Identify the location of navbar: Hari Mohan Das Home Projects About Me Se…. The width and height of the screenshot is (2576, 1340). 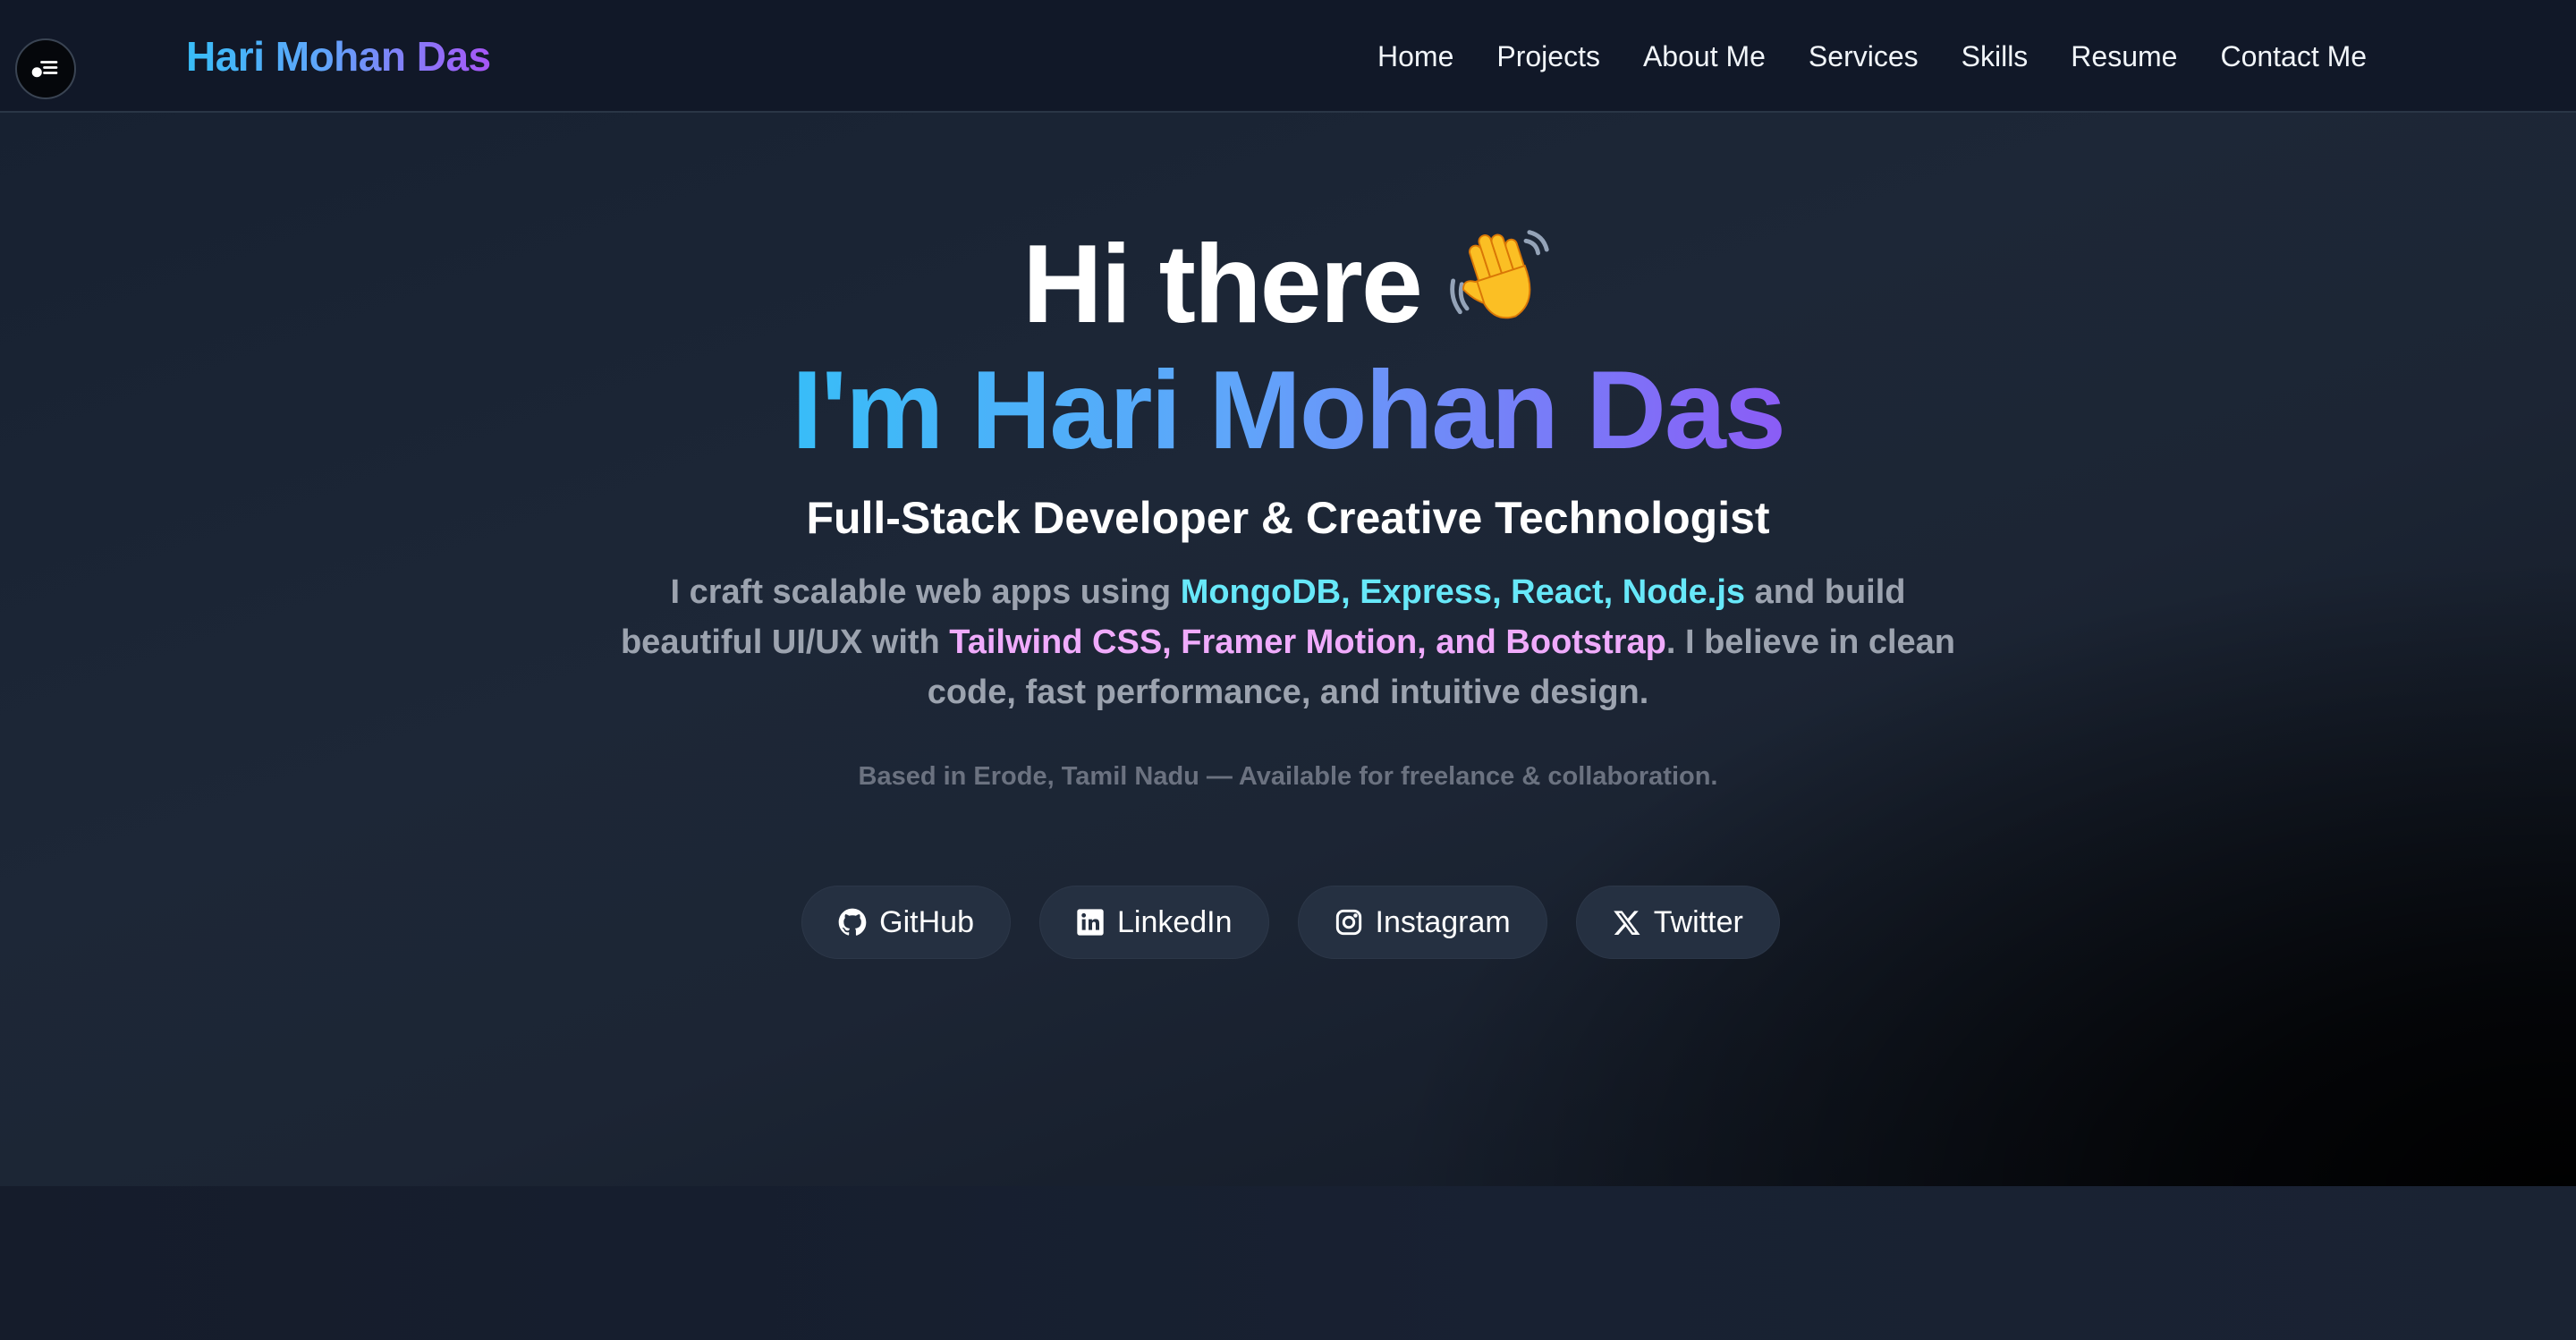
(1288, 56).